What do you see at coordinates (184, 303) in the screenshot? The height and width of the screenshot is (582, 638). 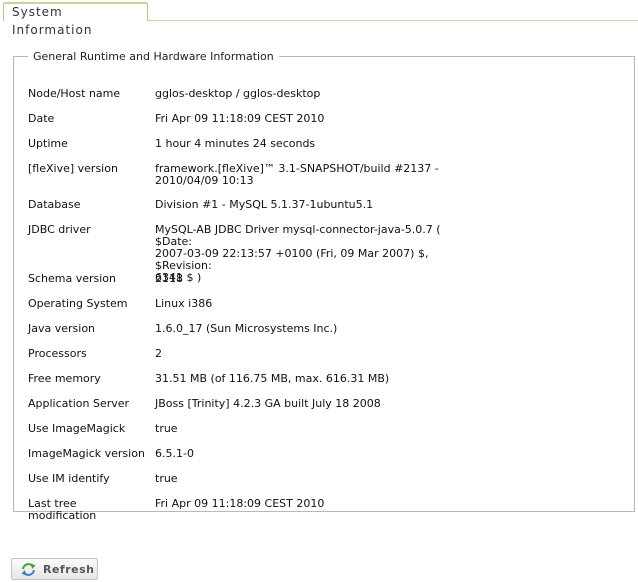 I see `row-value: Linux i386` at bounding box center [184, 303].